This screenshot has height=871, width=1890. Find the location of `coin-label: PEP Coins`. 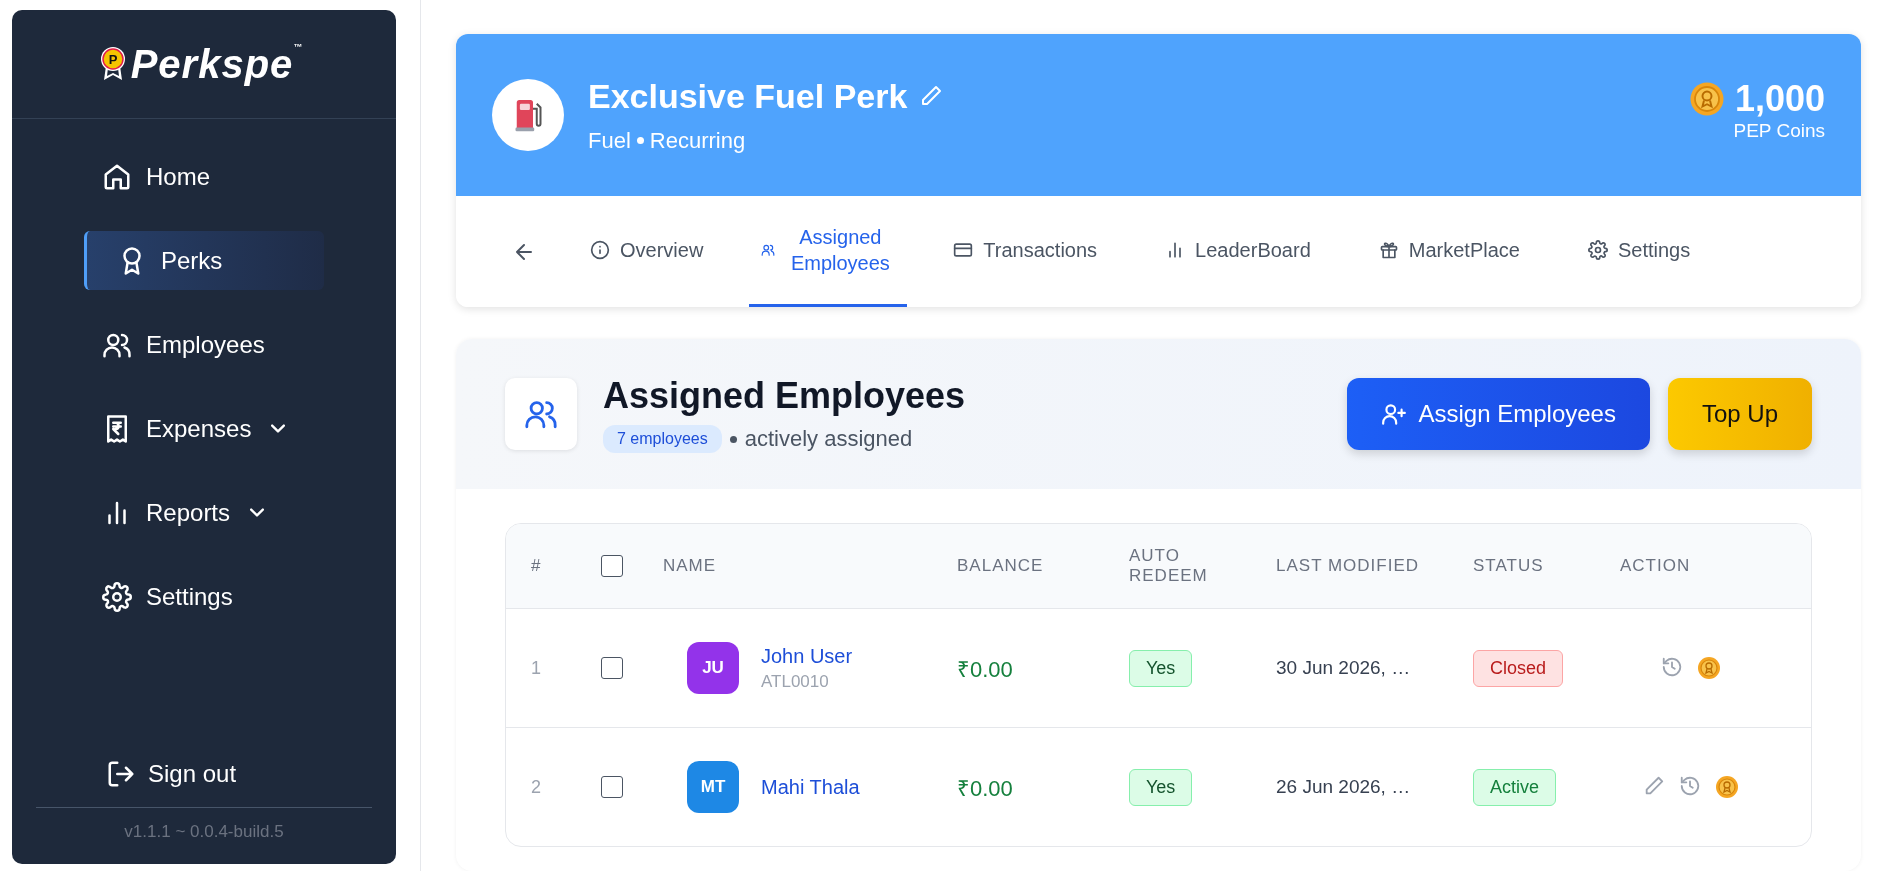

coin-label: PEP Coins is located at coordinates (1779, 131).